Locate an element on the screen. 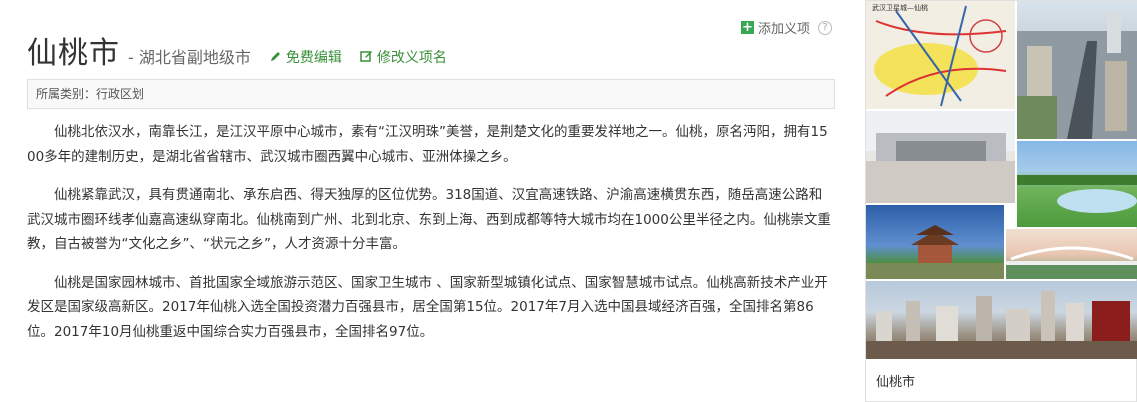 This screenshot has height=402, width=1137. map-title: 武汉卫星城—仙桃 is located at coordinates (900, 7).